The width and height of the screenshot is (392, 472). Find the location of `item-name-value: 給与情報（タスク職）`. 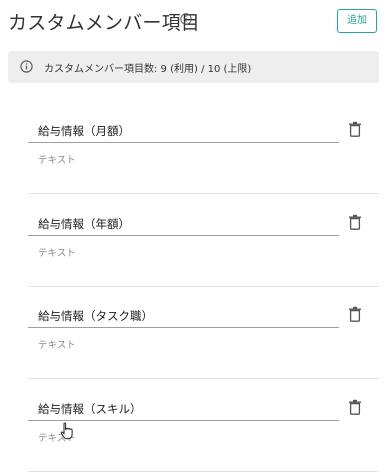

item-name-value: 給与情報（タスク職） is located at coordinates (95, 316).